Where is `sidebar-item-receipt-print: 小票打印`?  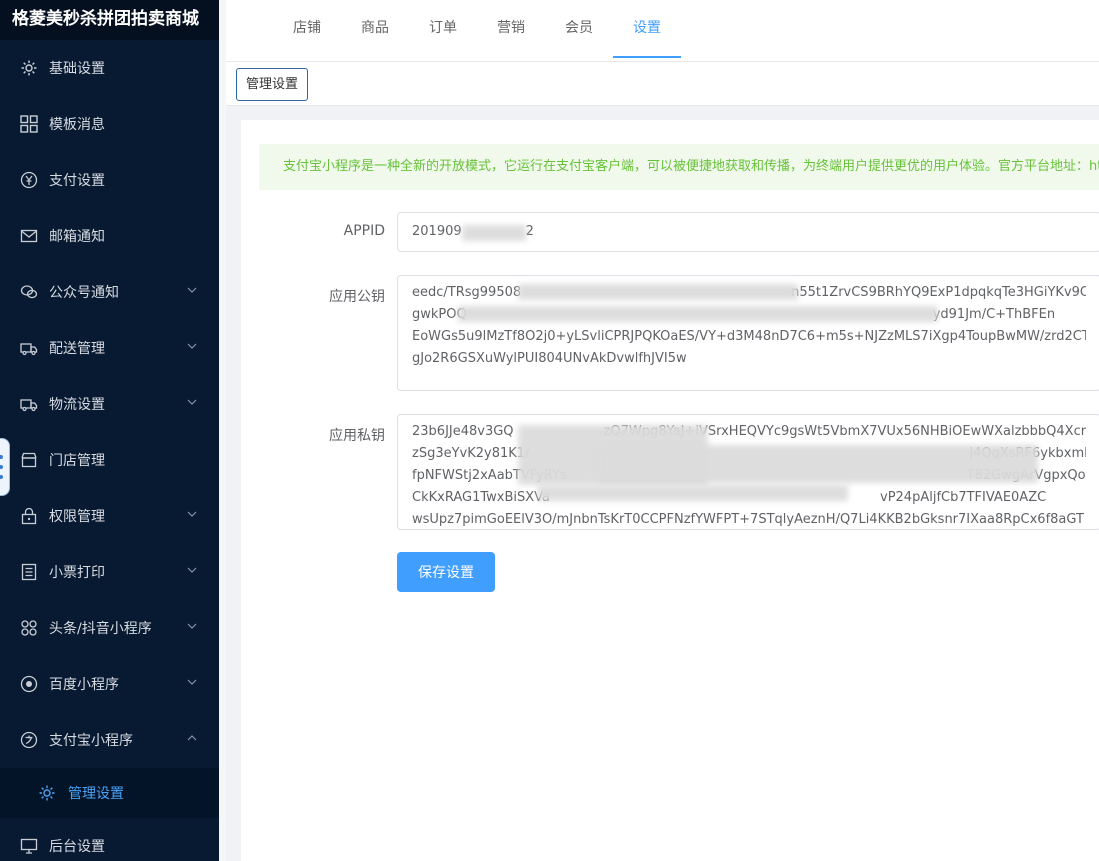 sidebar-item-receipt-print: 小票打印 is located at coordinates (109, 572).